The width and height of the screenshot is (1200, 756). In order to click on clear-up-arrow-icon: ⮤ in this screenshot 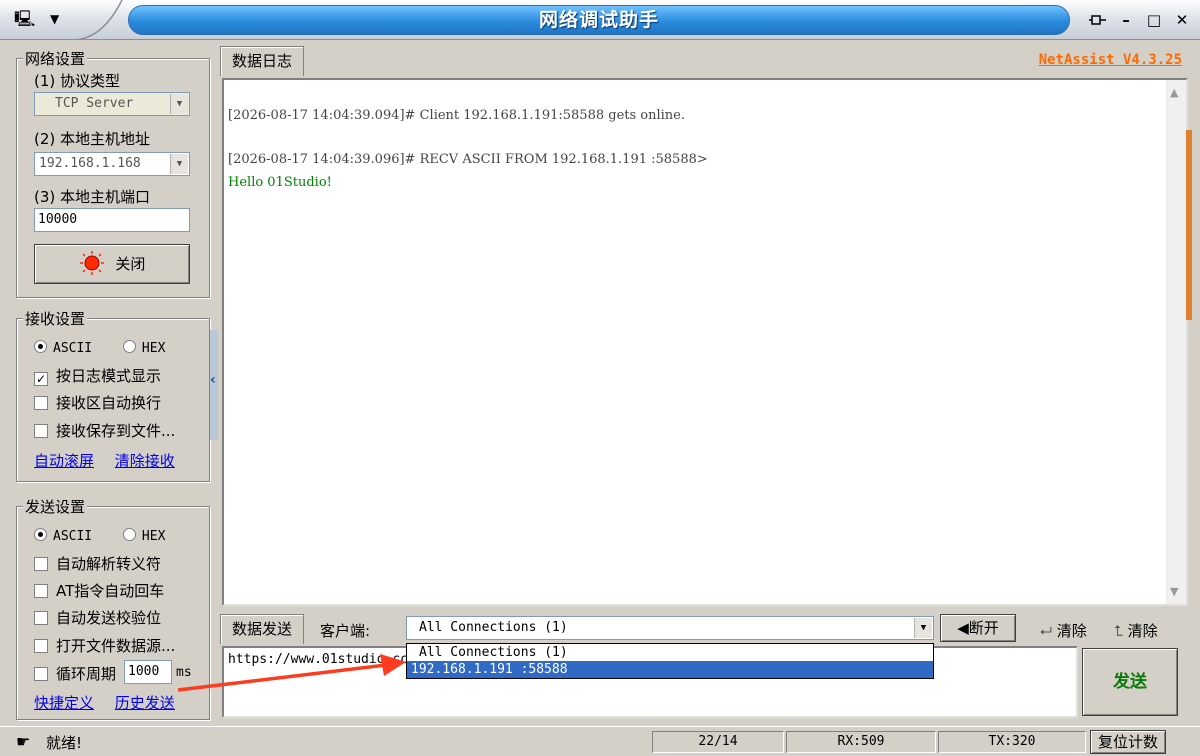, I will do `click(1118, 631)`.